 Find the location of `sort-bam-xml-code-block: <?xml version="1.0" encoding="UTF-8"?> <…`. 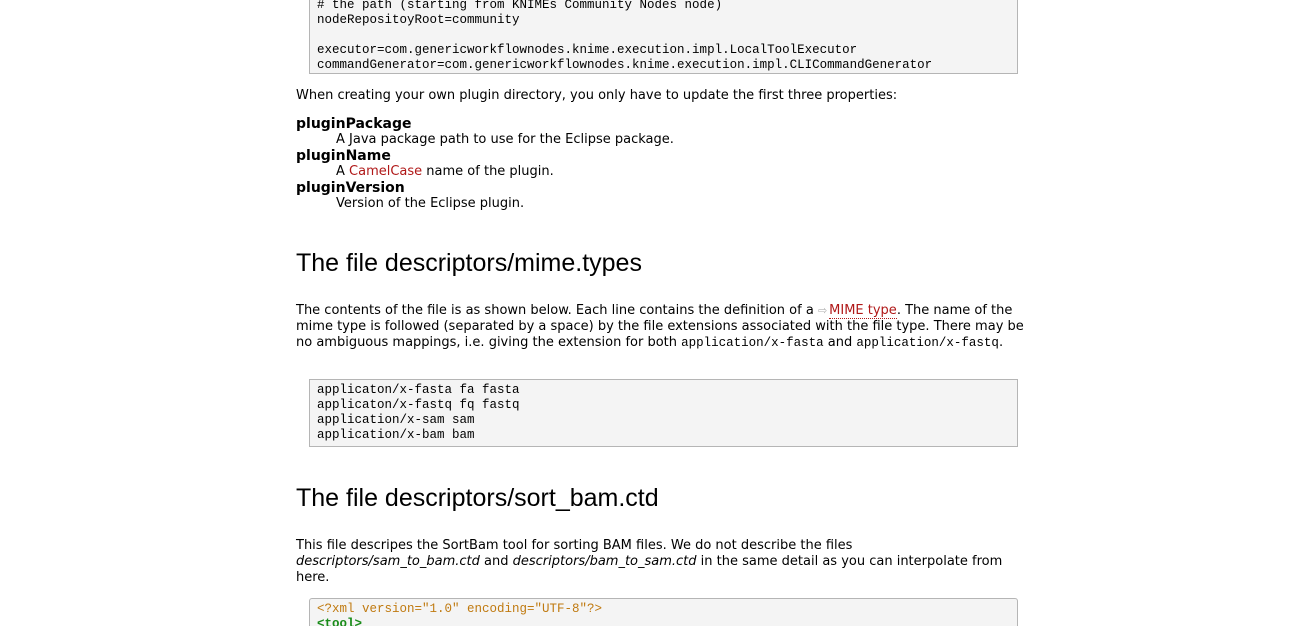

sort-bam-xml-code-block: <?xml version="1.0" encoding="UTF-8"?> <… is located at coordinates (663, 612).